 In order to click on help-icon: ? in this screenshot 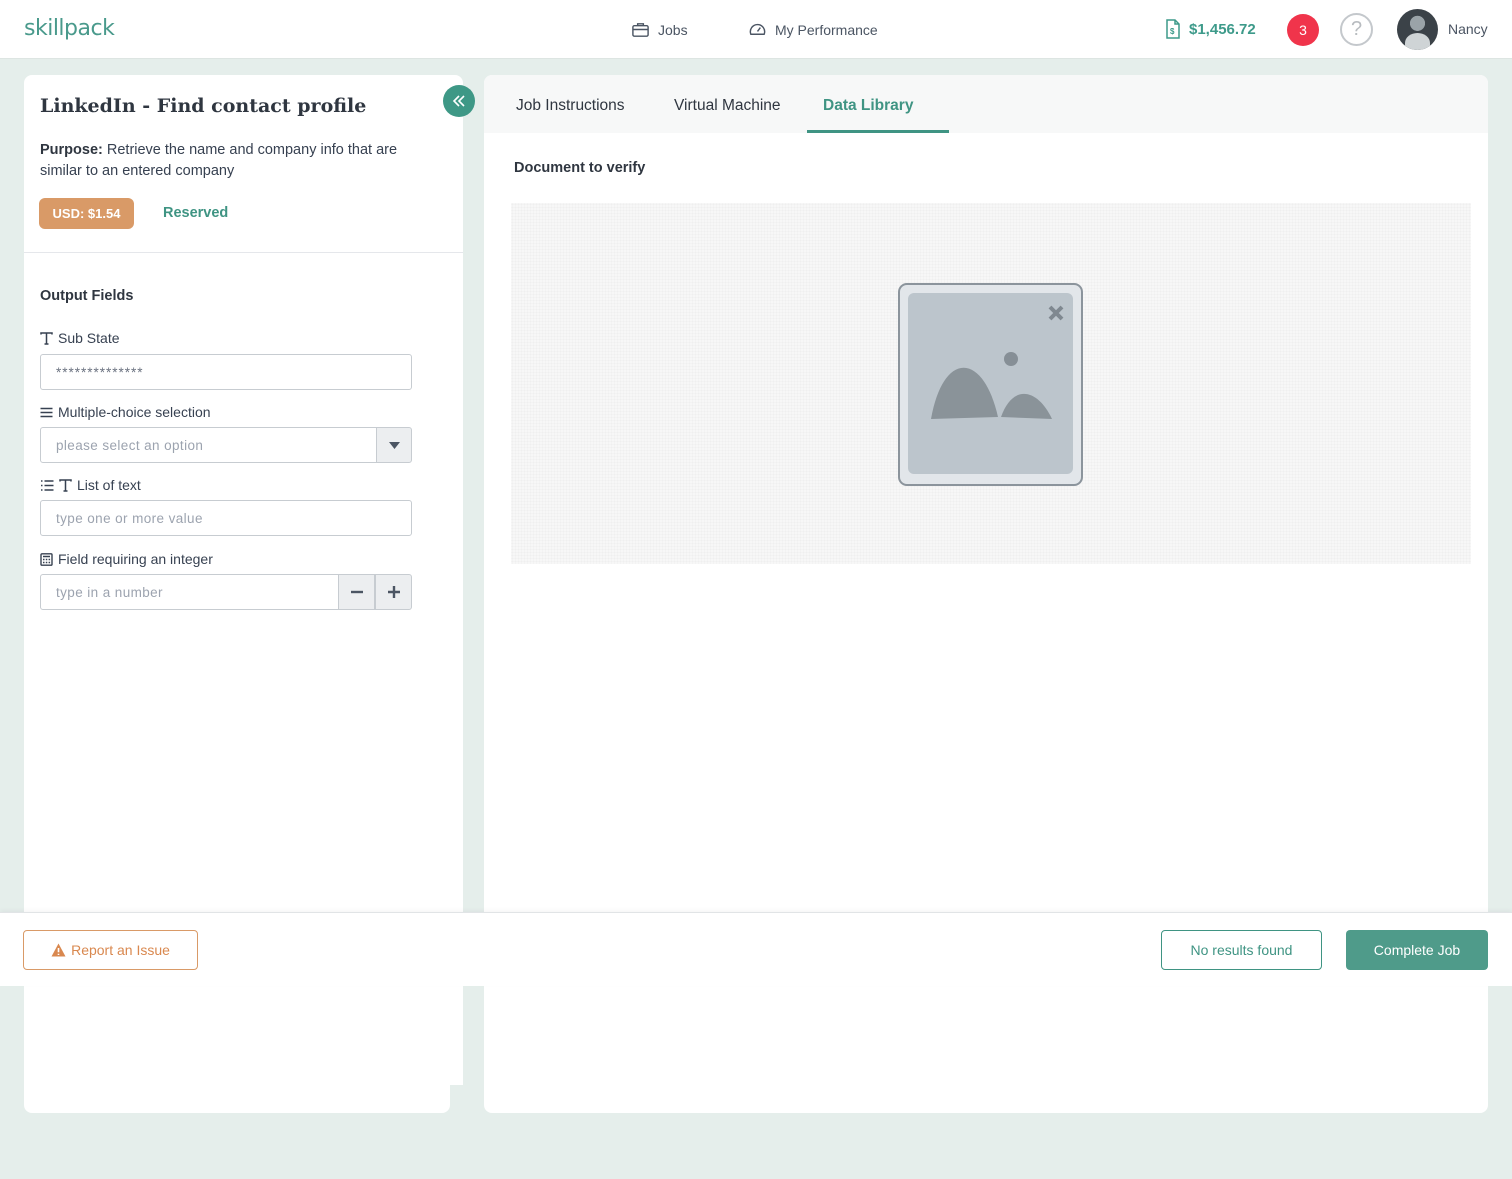, I will do `click(1356, 29)`.